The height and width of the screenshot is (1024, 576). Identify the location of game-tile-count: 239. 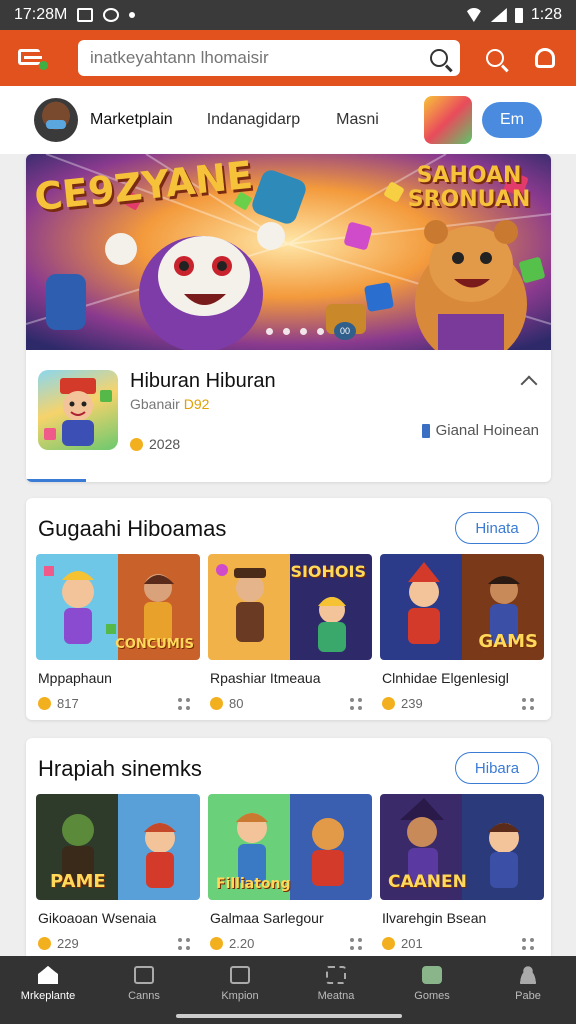
(412, 703).